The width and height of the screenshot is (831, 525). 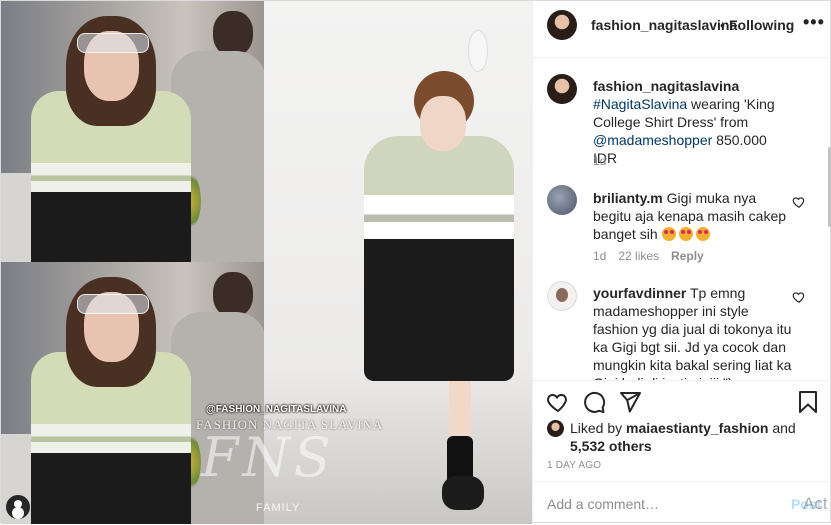 What do you see at coordinates (687, 256) in the screenshot?
I see `reply-button: Reply` at bounding box center [687, 256].